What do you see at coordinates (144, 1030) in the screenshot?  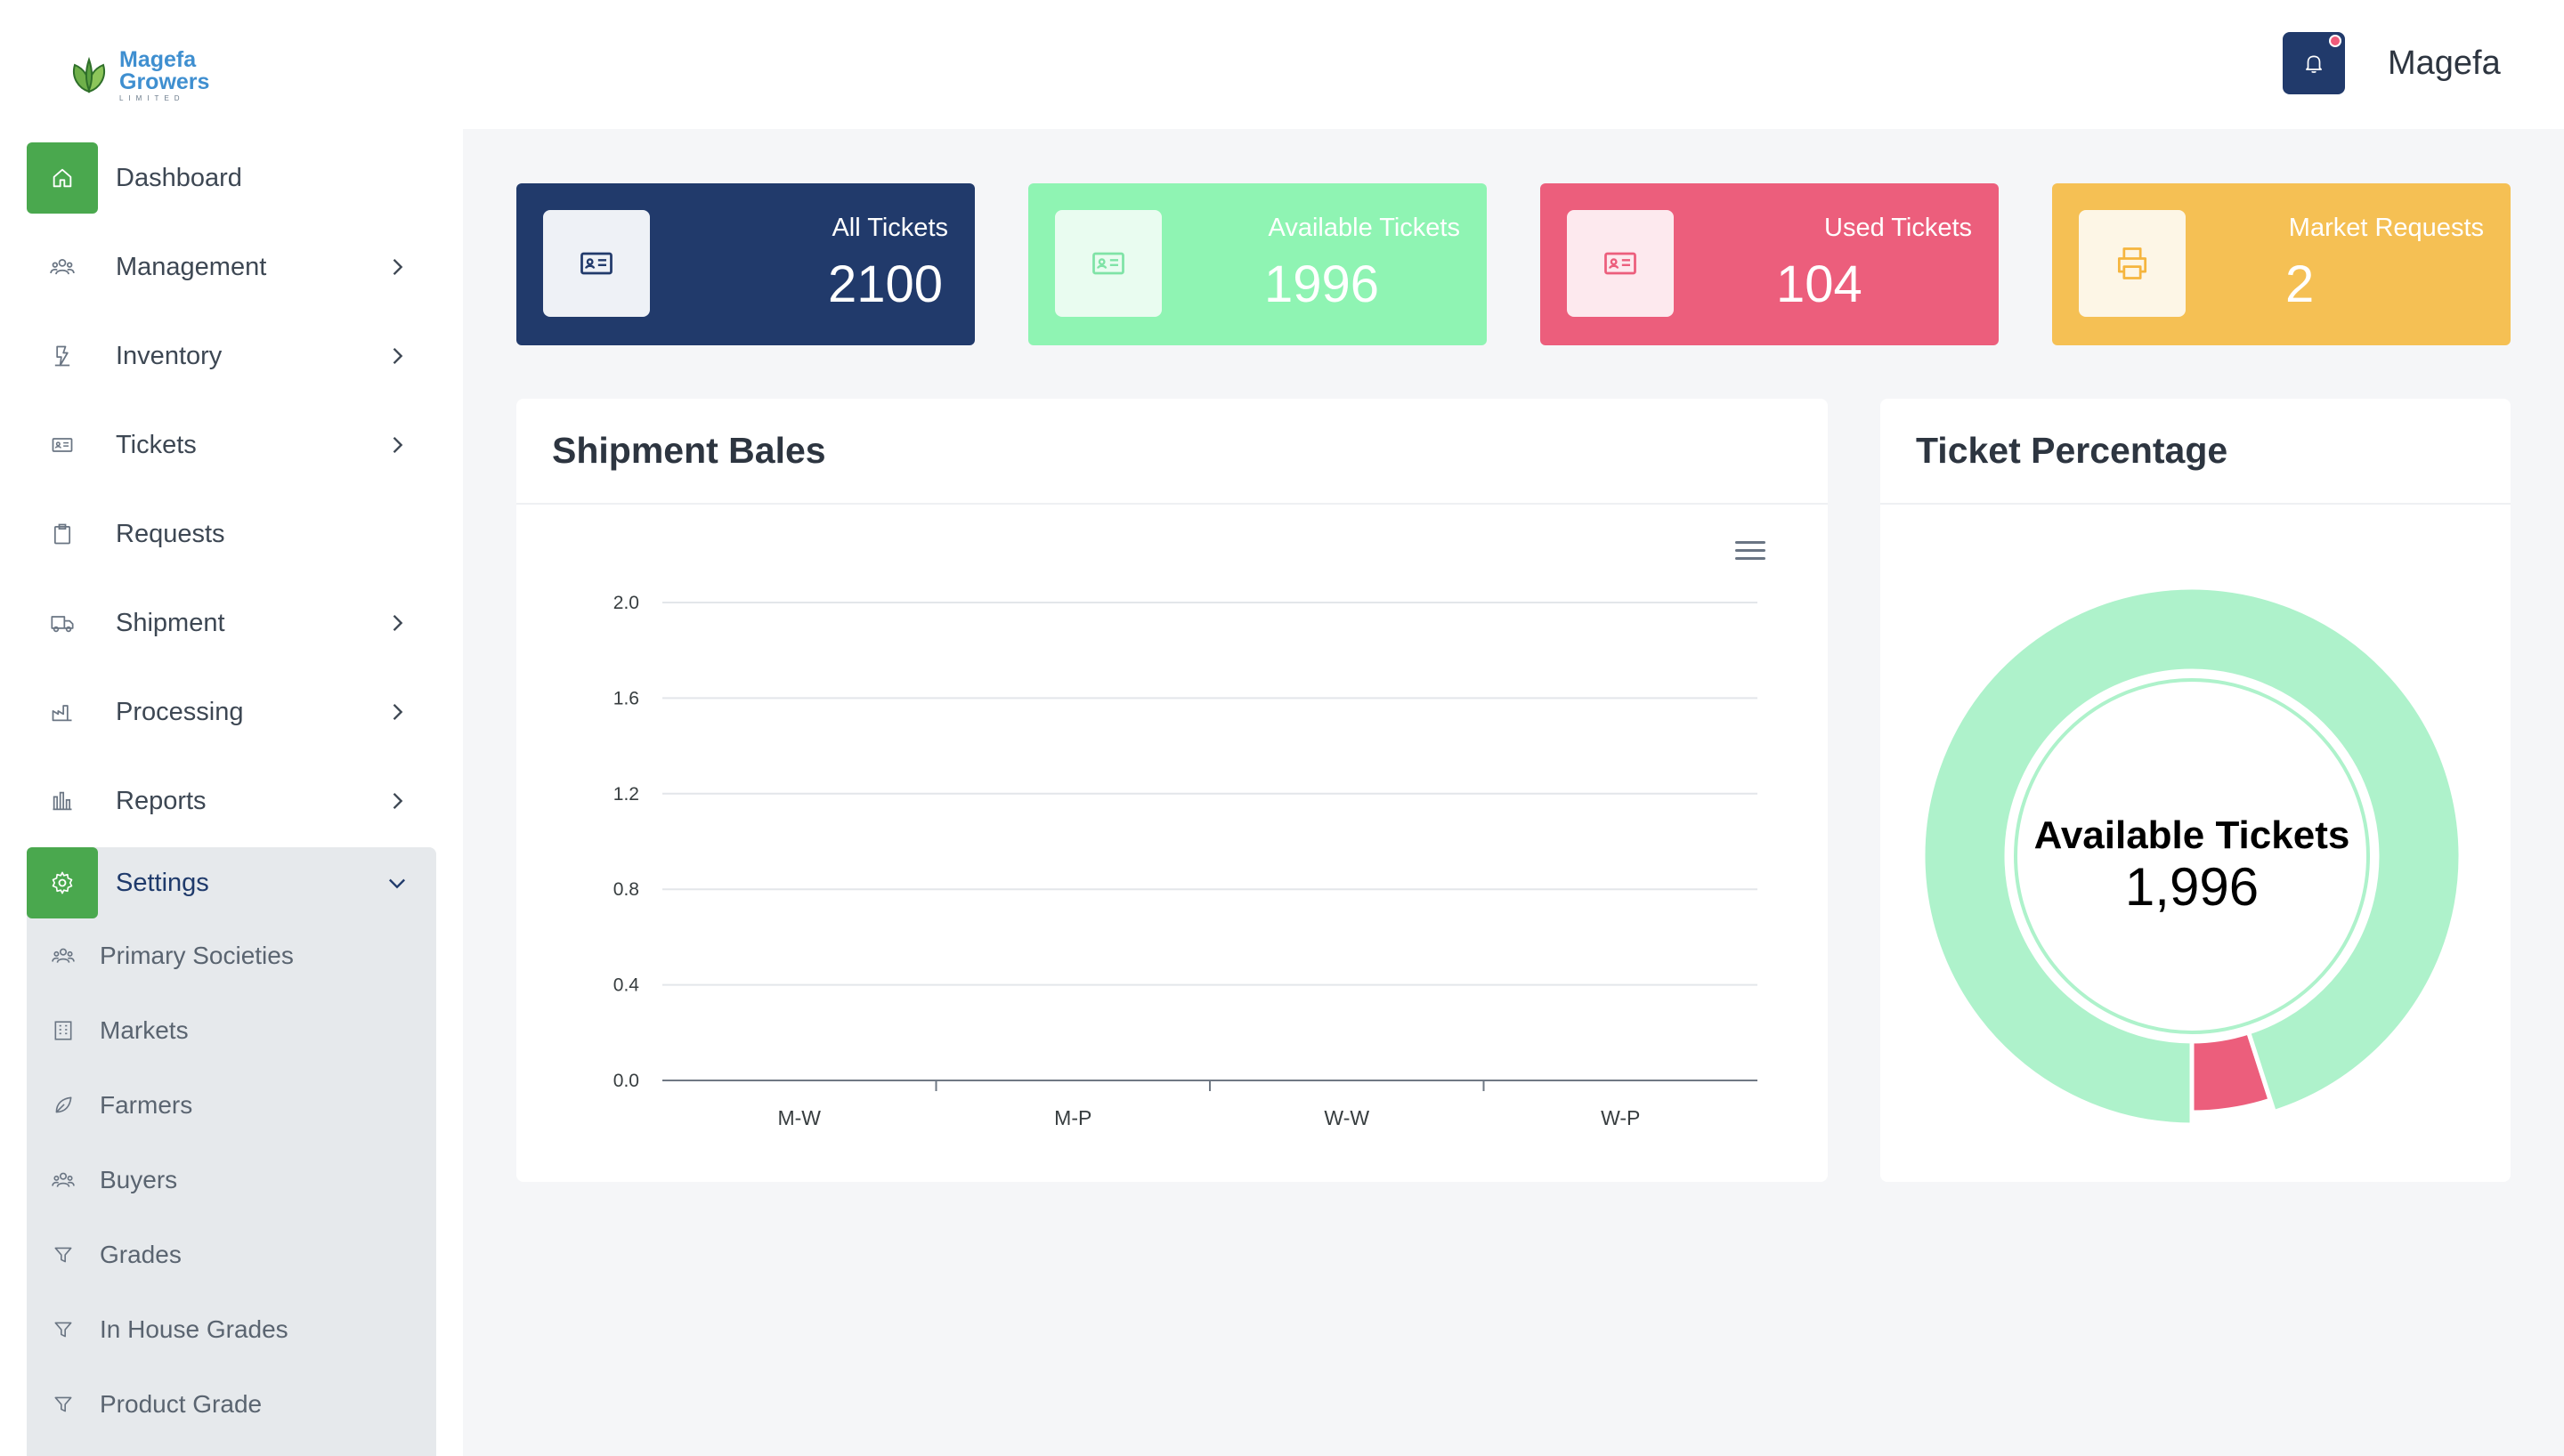 I see `sidebar-subitem-label: Markets` at bounding box center [144, 1030].